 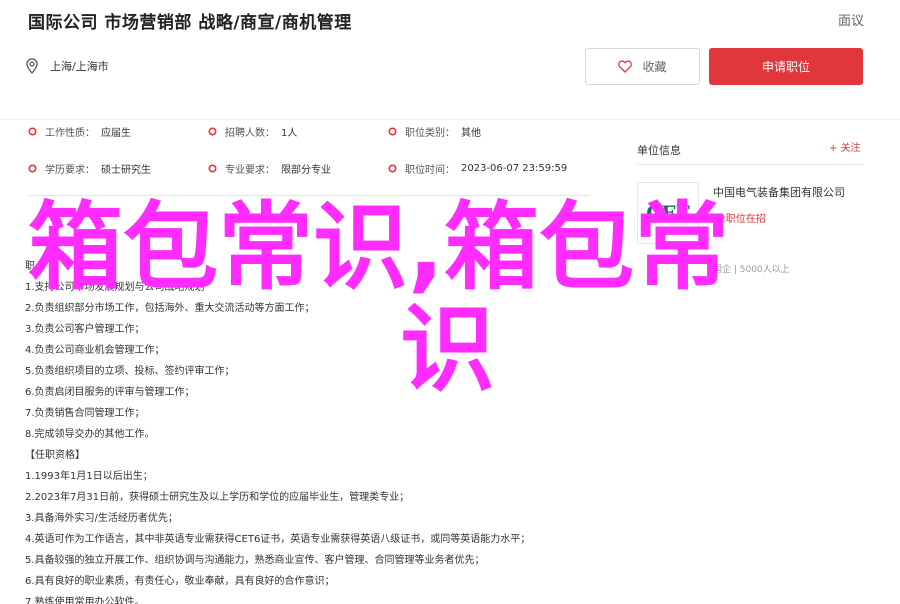 I want to click on desc-line: 1.1993年1月1日以后出生；, so click(x=89, y=476).